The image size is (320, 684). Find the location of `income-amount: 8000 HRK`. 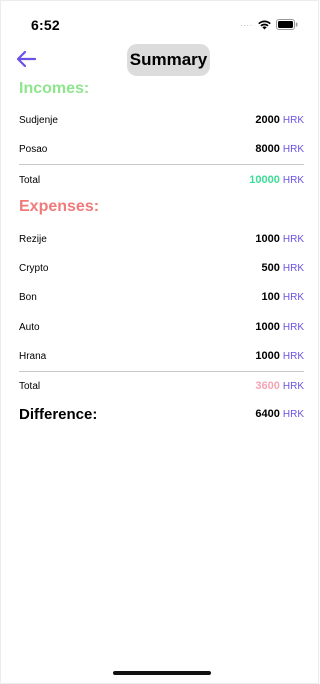

income-amount: 8000 HRK is located at coordinates (279, 149).